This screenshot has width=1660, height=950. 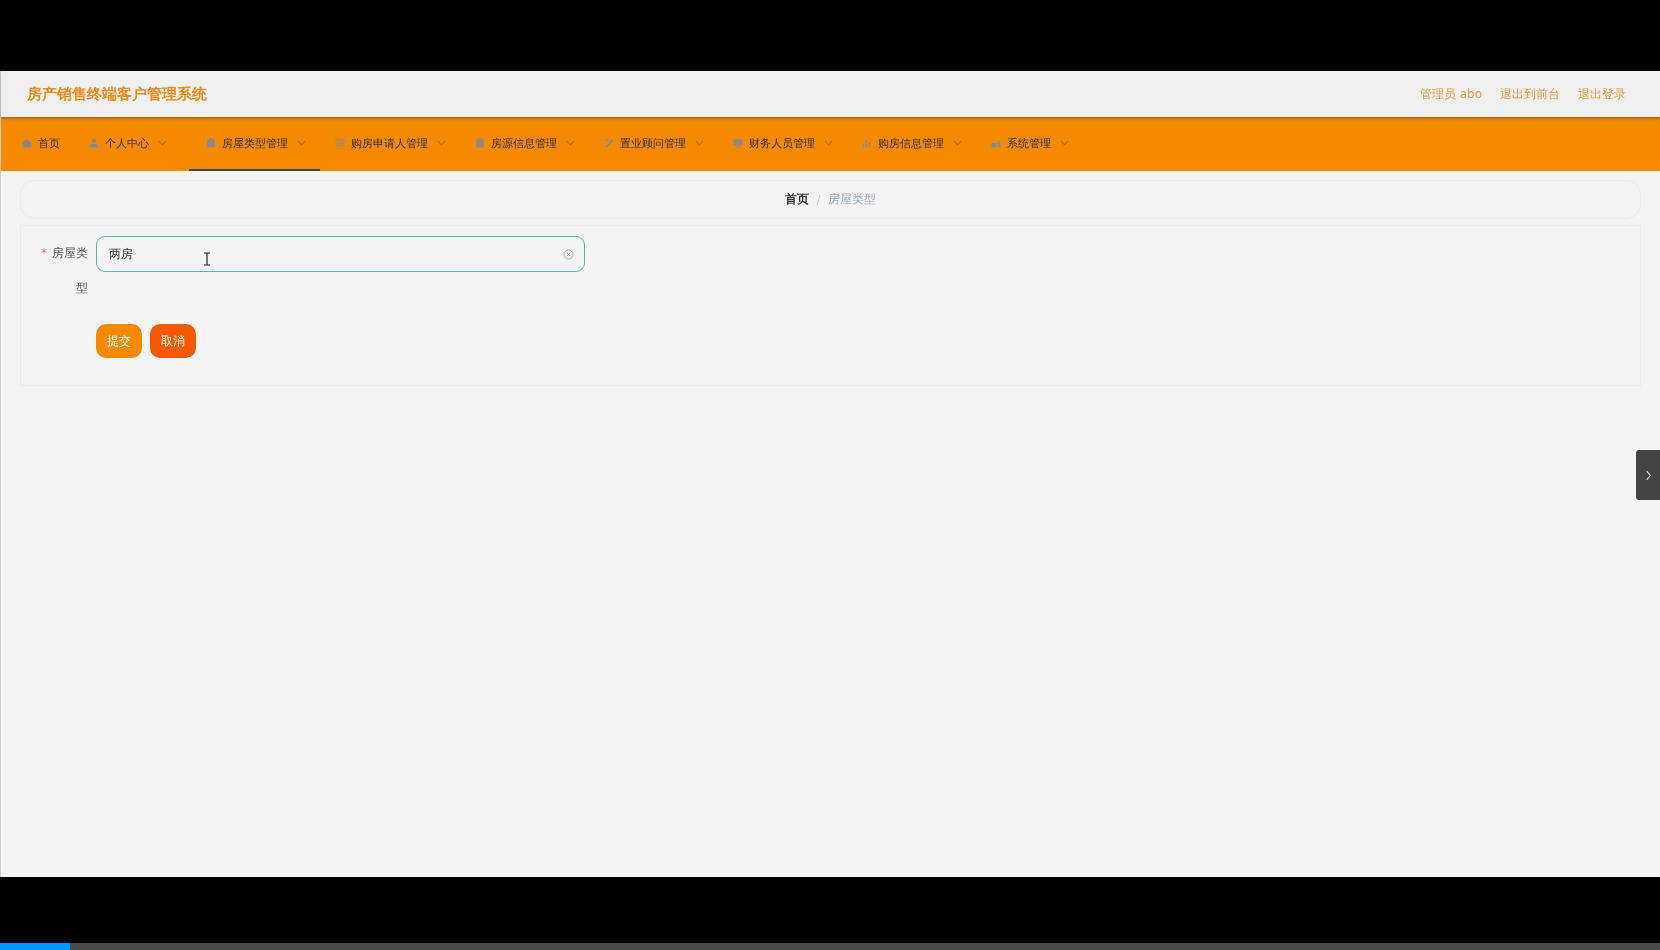 I want to click on nav-tab: 购房申请人管理, so click(x=394, y=144).